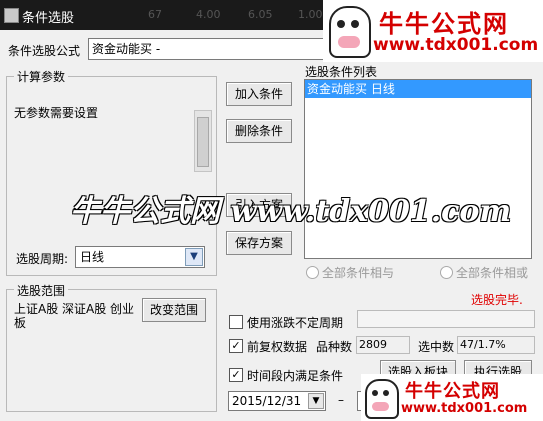 The image size is (543, 421). What do you see at coordinates (126, 49) in the screenshot?
I see `formula-value: 资金动能买 -` at bounding box center [126, 49].